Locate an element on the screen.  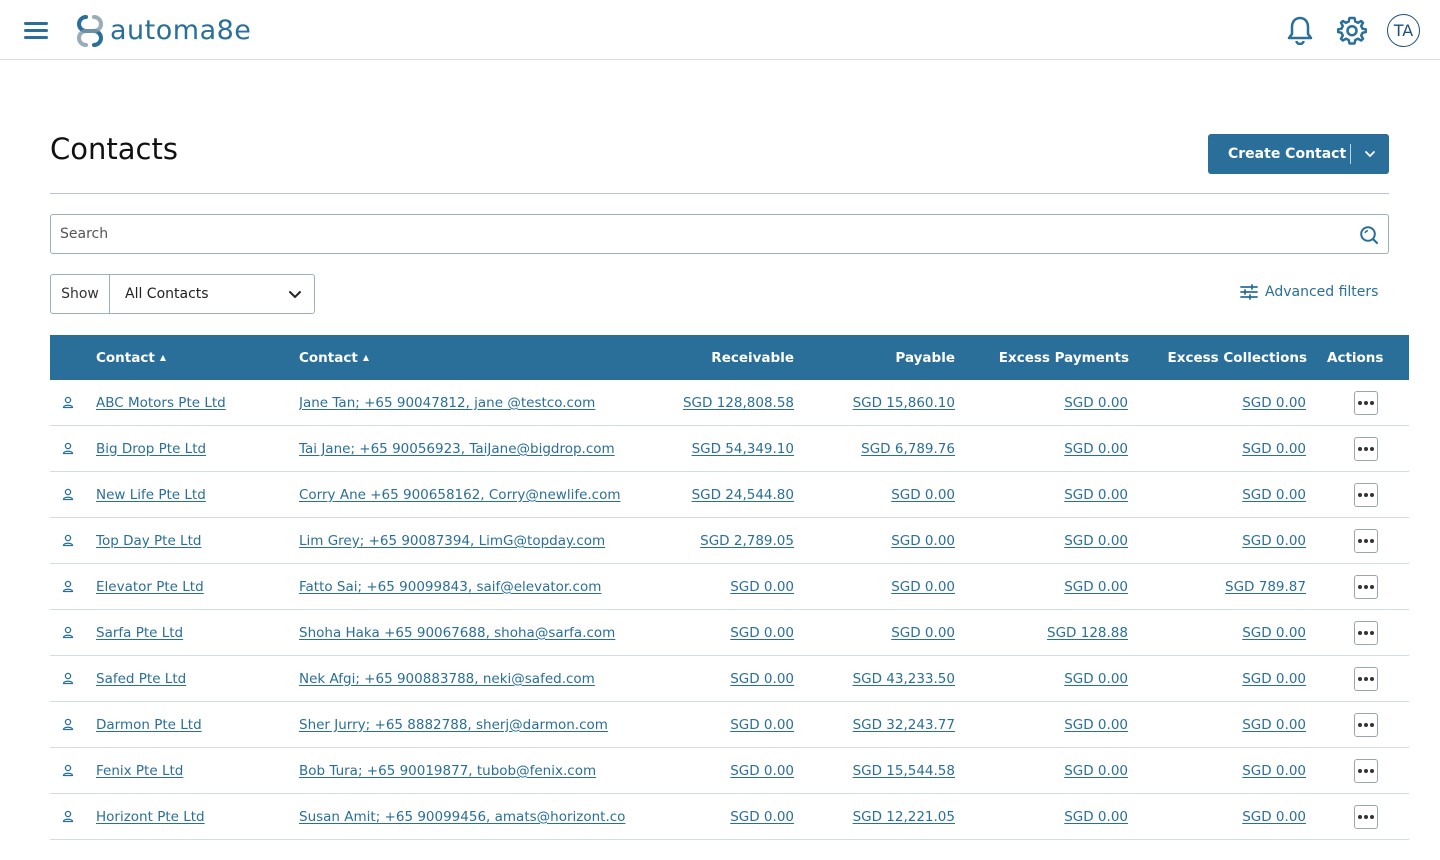
menu-icon is located at coordinates (36, 30).